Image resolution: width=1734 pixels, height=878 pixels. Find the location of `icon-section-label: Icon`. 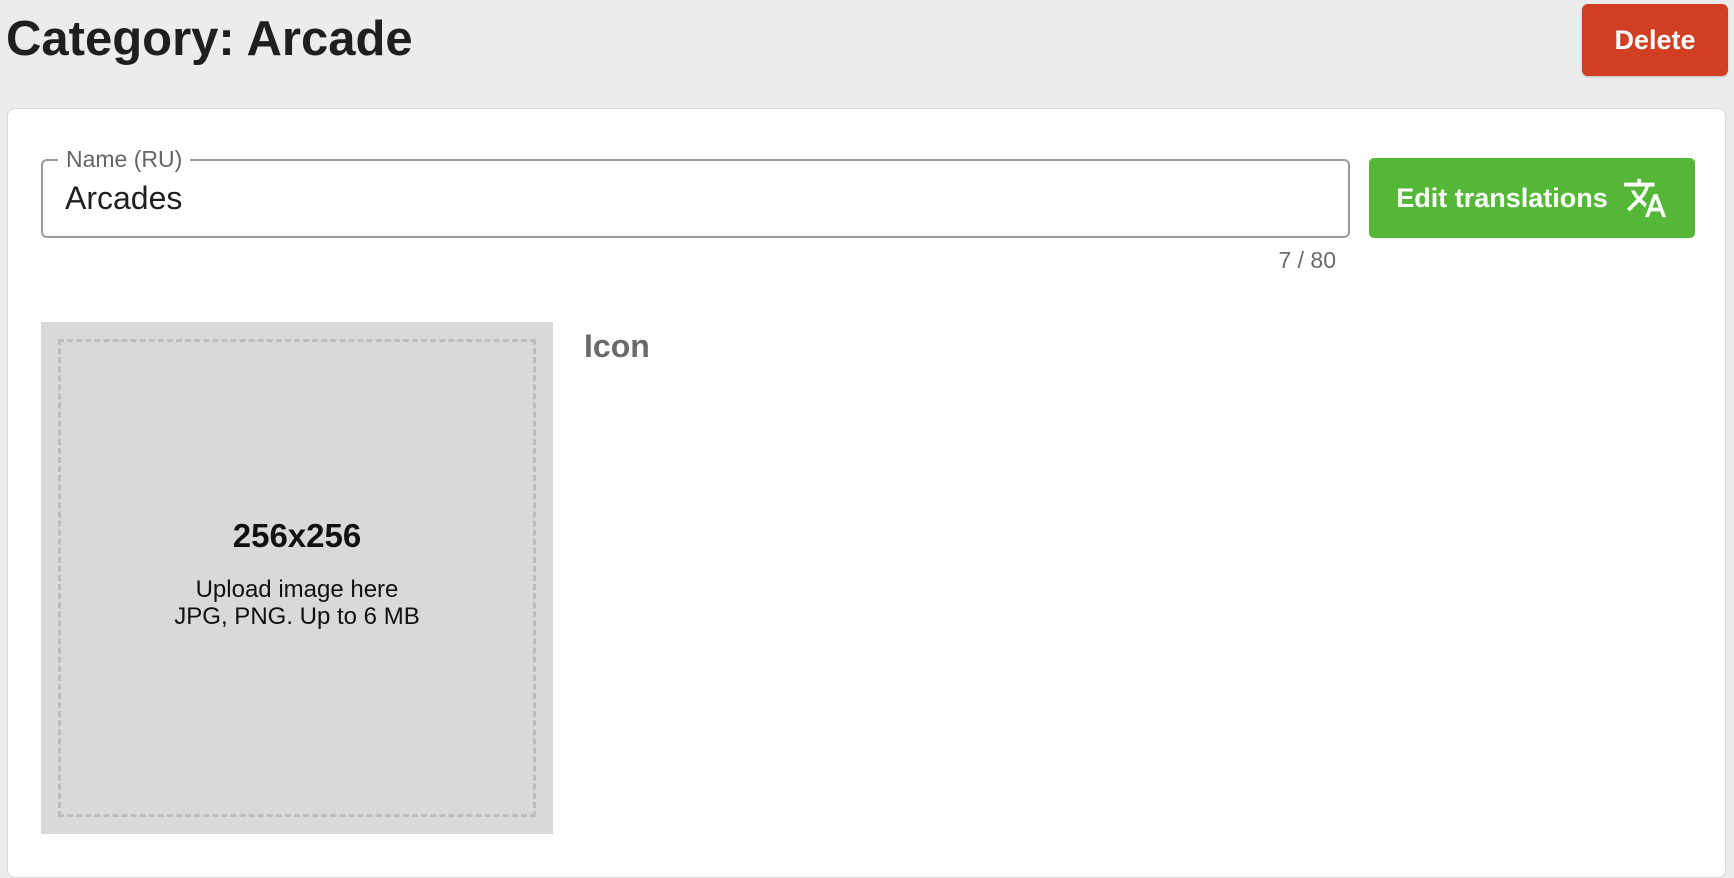

icon-section-label: Icon is located at coordinates (617, 346).